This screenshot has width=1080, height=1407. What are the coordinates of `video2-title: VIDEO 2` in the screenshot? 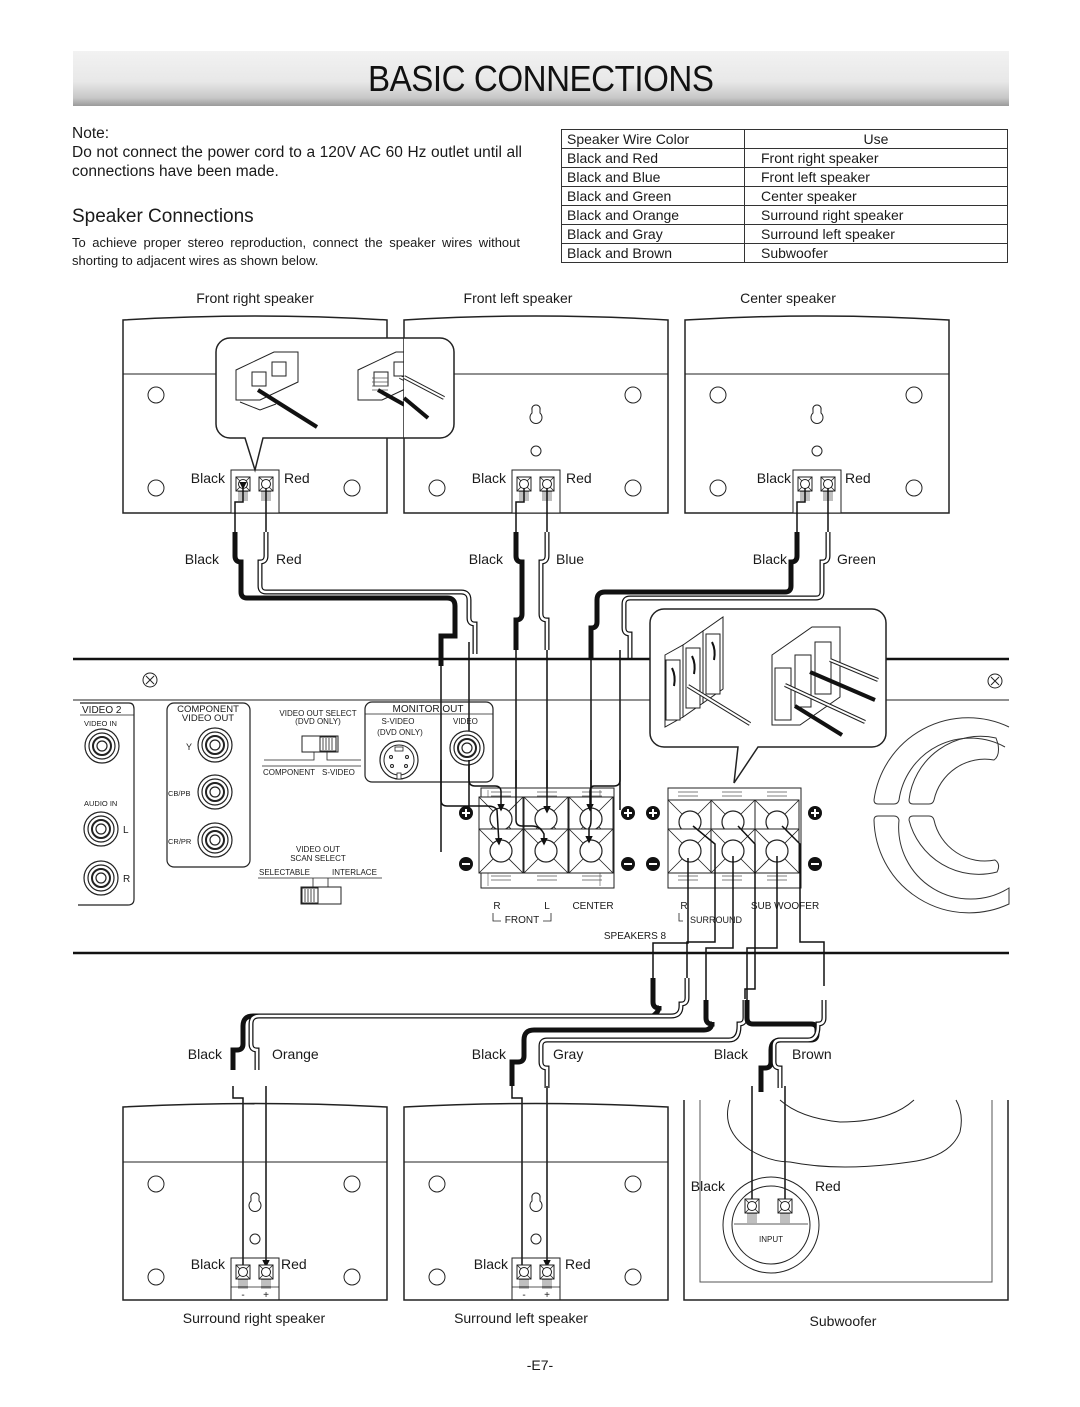 It's located at (102, 710).